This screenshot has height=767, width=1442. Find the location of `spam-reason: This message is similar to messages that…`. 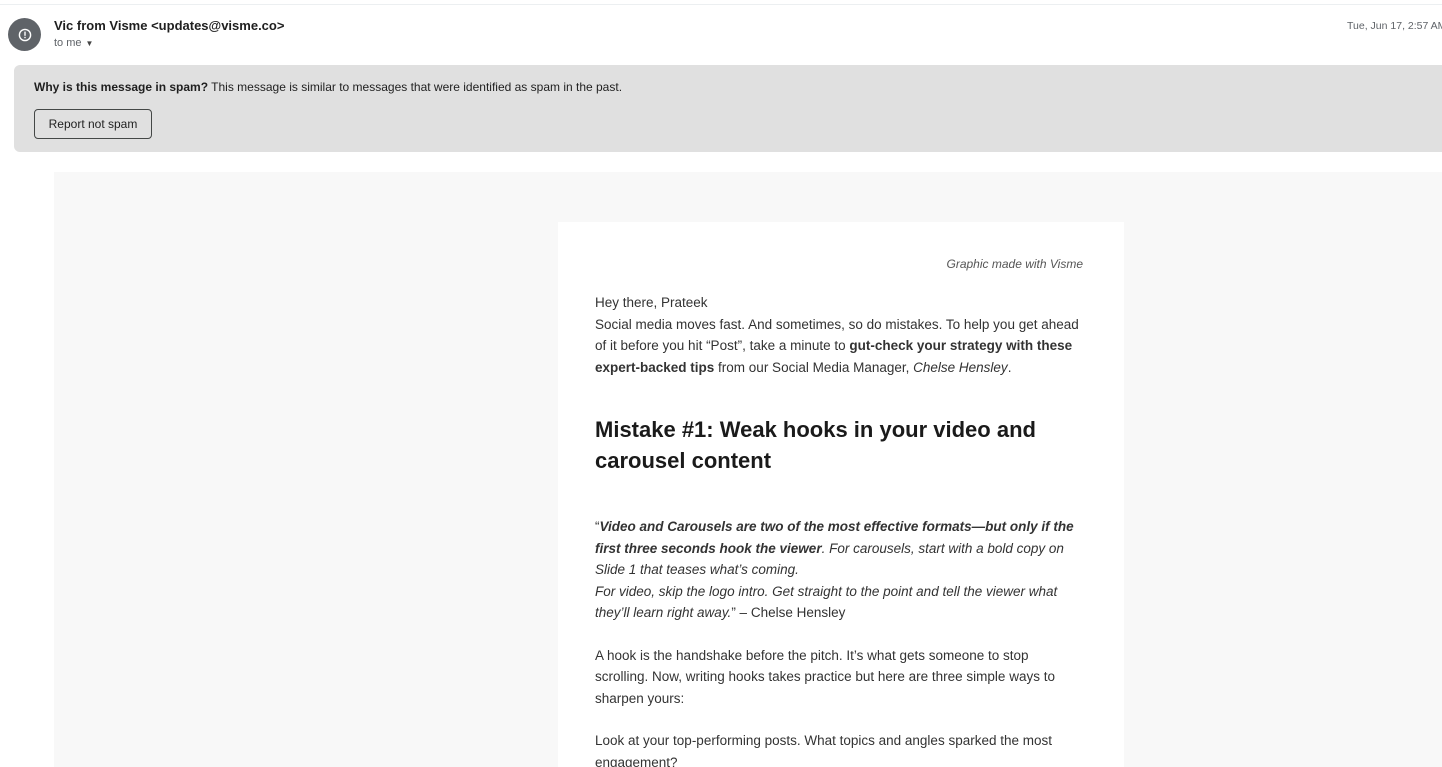

spam-reason: This message is similar to messages that… is located at coordinates (415, 87).